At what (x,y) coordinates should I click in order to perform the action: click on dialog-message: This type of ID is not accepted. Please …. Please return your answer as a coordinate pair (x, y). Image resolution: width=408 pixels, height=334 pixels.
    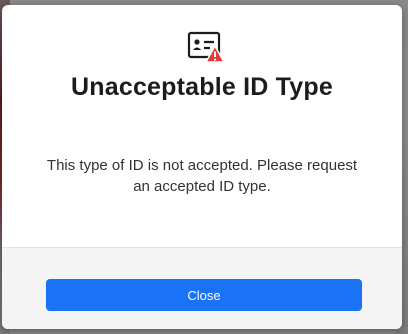
    Looking at the image, I should click on (202, 176).